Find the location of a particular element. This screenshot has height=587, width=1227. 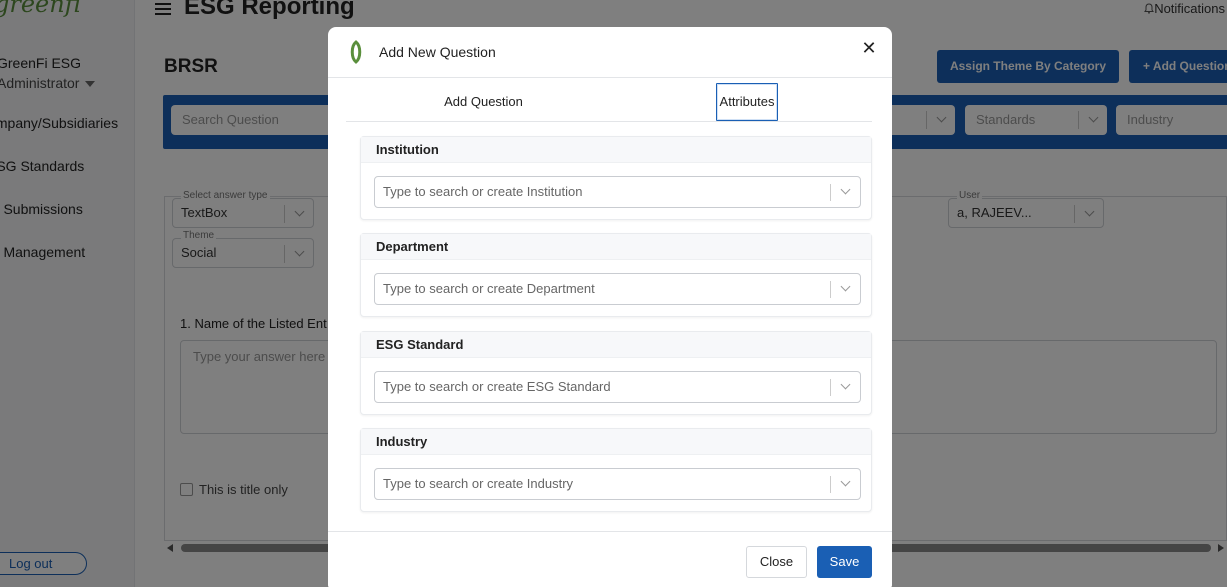

department-select: Type to search or create Department is located at coordinates (617, 289).